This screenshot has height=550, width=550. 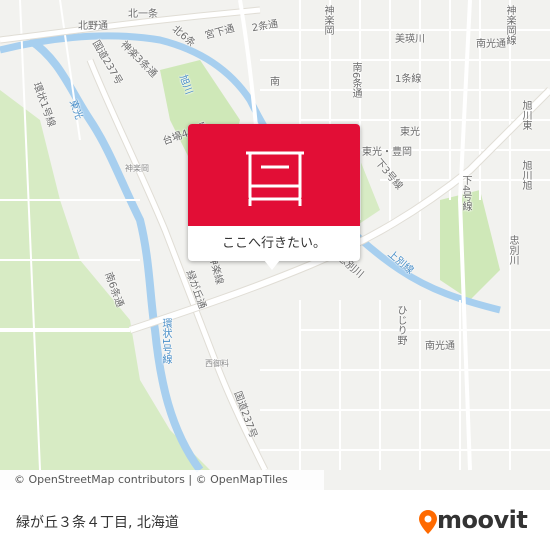 I want to click on label-nanko: 南光通, so click(x=491, y=44).